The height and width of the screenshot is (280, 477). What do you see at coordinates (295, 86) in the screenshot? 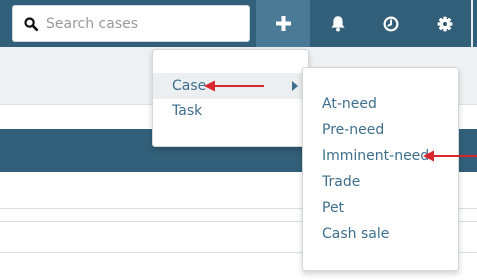
I see `submenu-caret-icon` at bounding box center [295, 86].